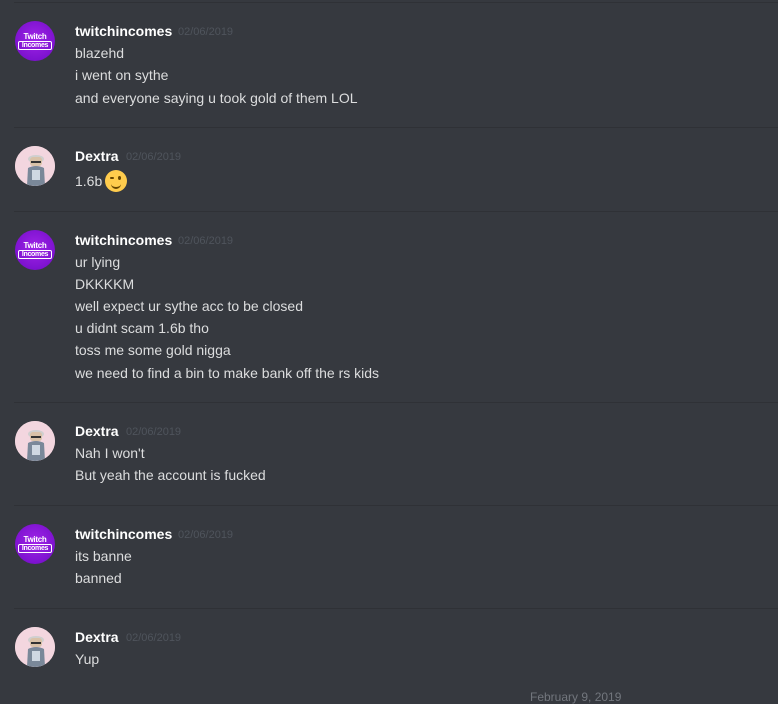  I want to click on message-line: u didnt scam 1.6b tho, so click(142, 328).